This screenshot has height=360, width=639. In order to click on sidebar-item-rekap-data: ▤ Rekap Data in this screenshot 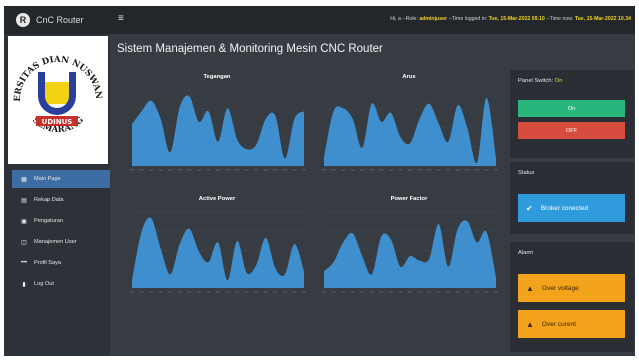, I will do `click(61, 200)`.